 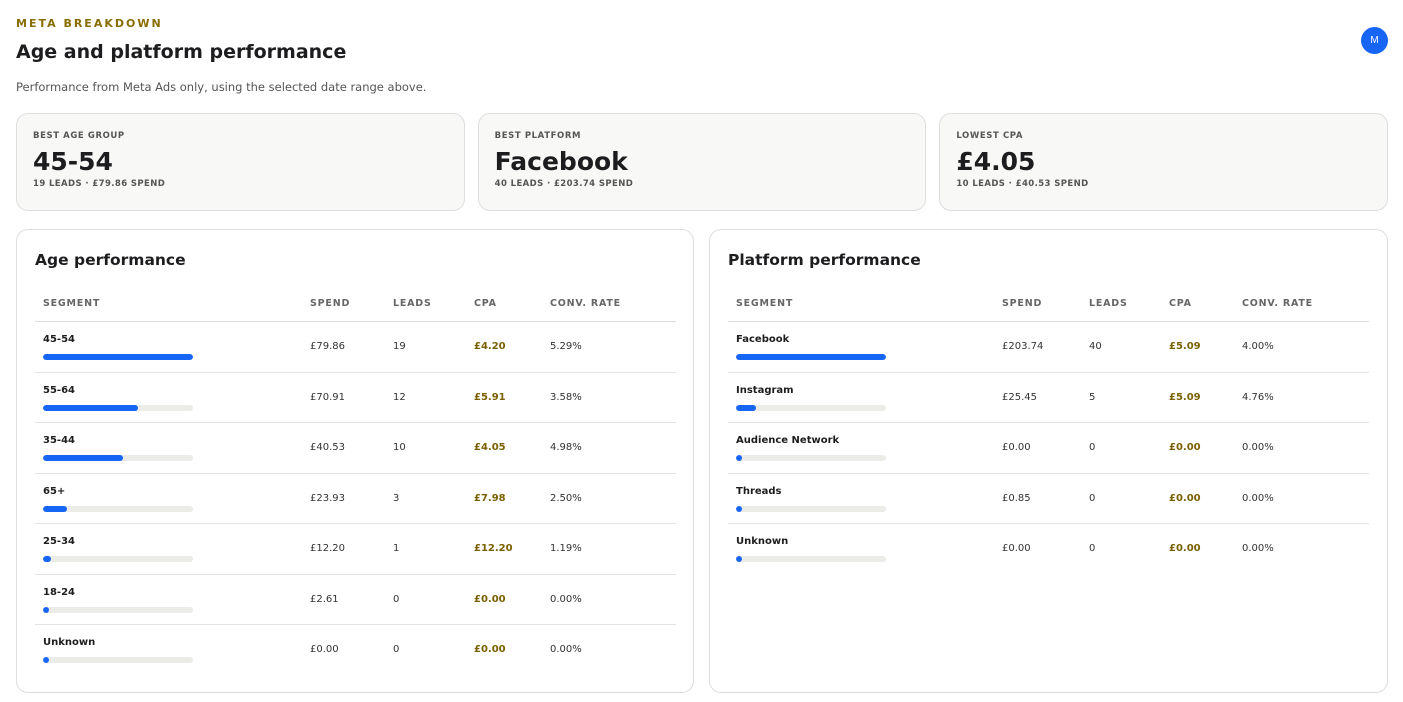 I want to click on segment-name: Audience Network, so click(x=788, y=440).